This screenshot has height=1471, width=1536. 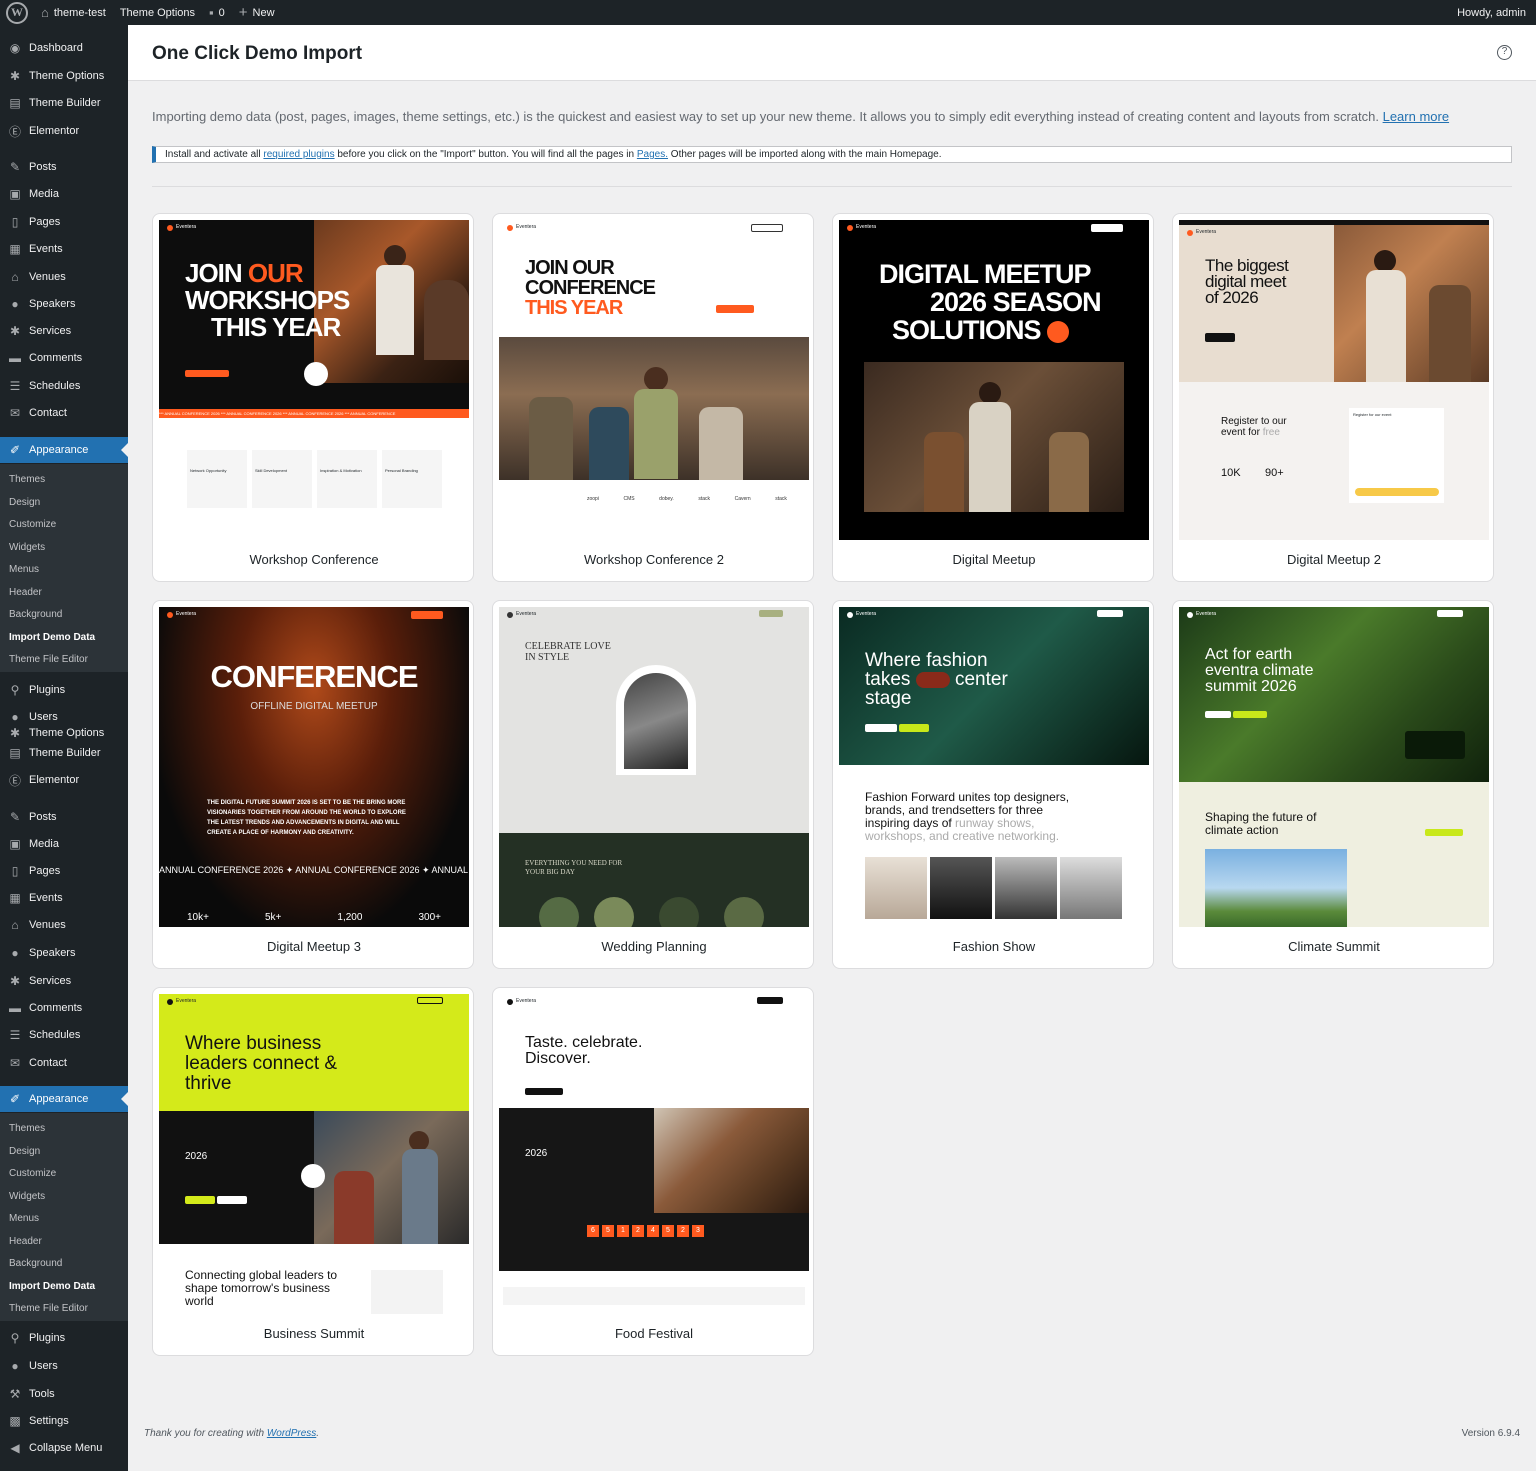 What do you see at coordinates (64, 1421) in the screenshot?
I see `sidebar-item-settings: ▩ Settings` at bounding box center [64, 1421].